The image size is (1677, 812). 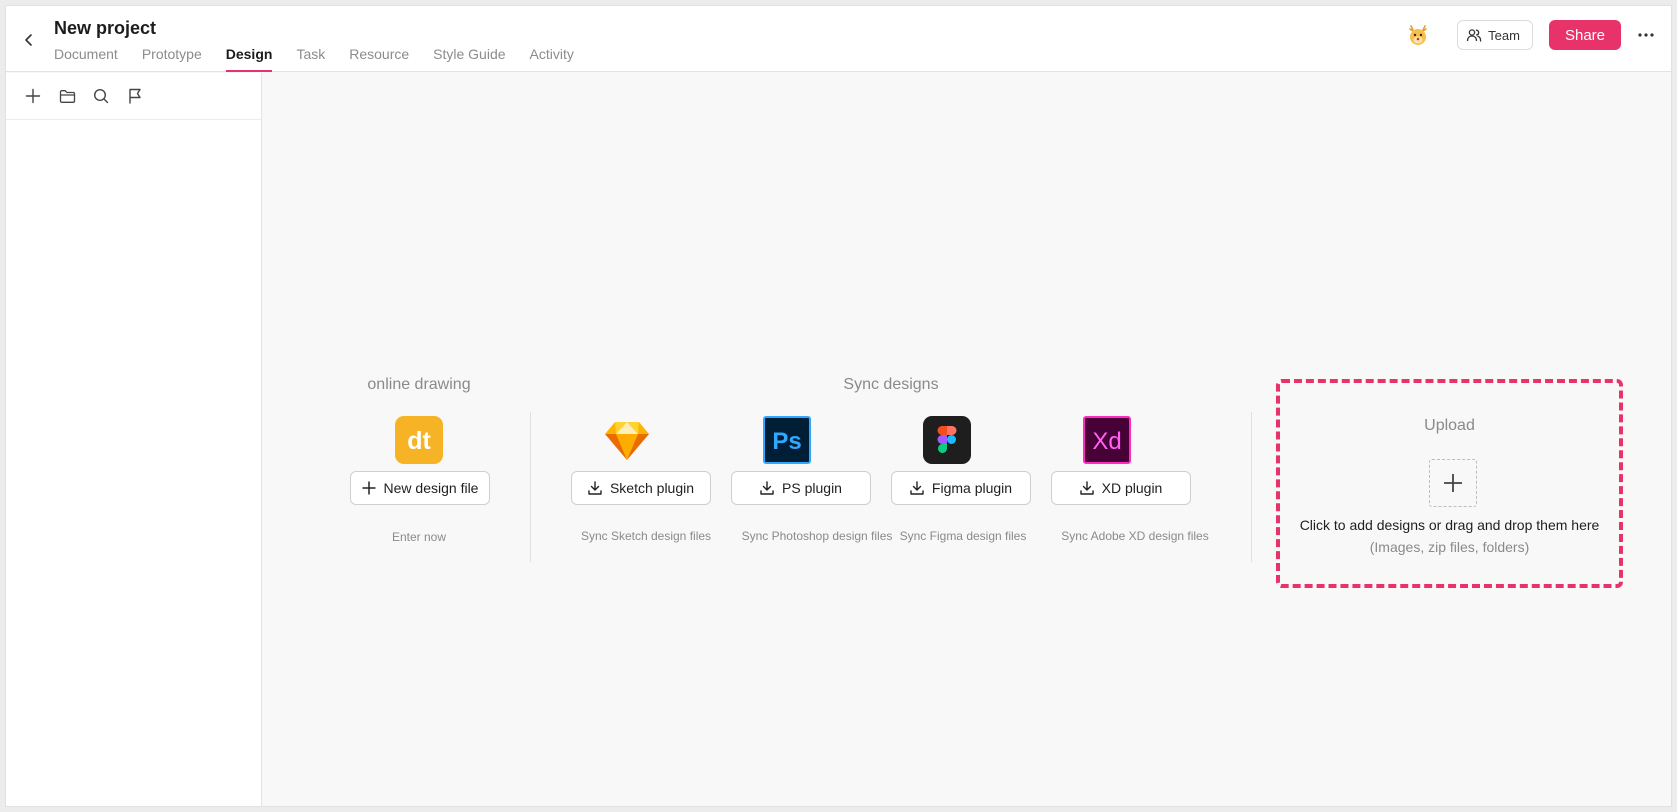 I want to click on figma-icon, so click(x=947, y=440).